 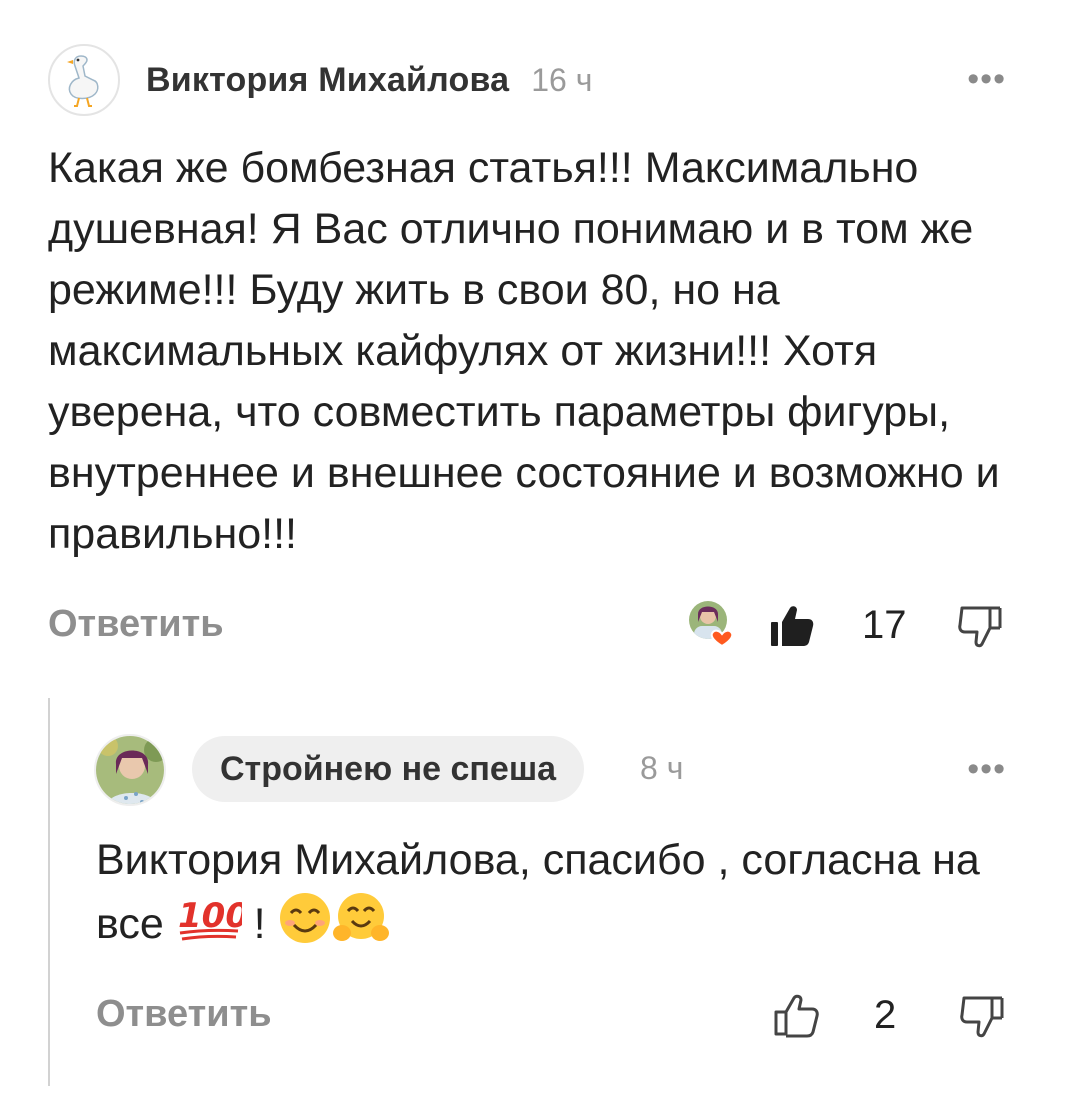 I want to click on thumbs-up-icon, so click(x=796, y=1016).